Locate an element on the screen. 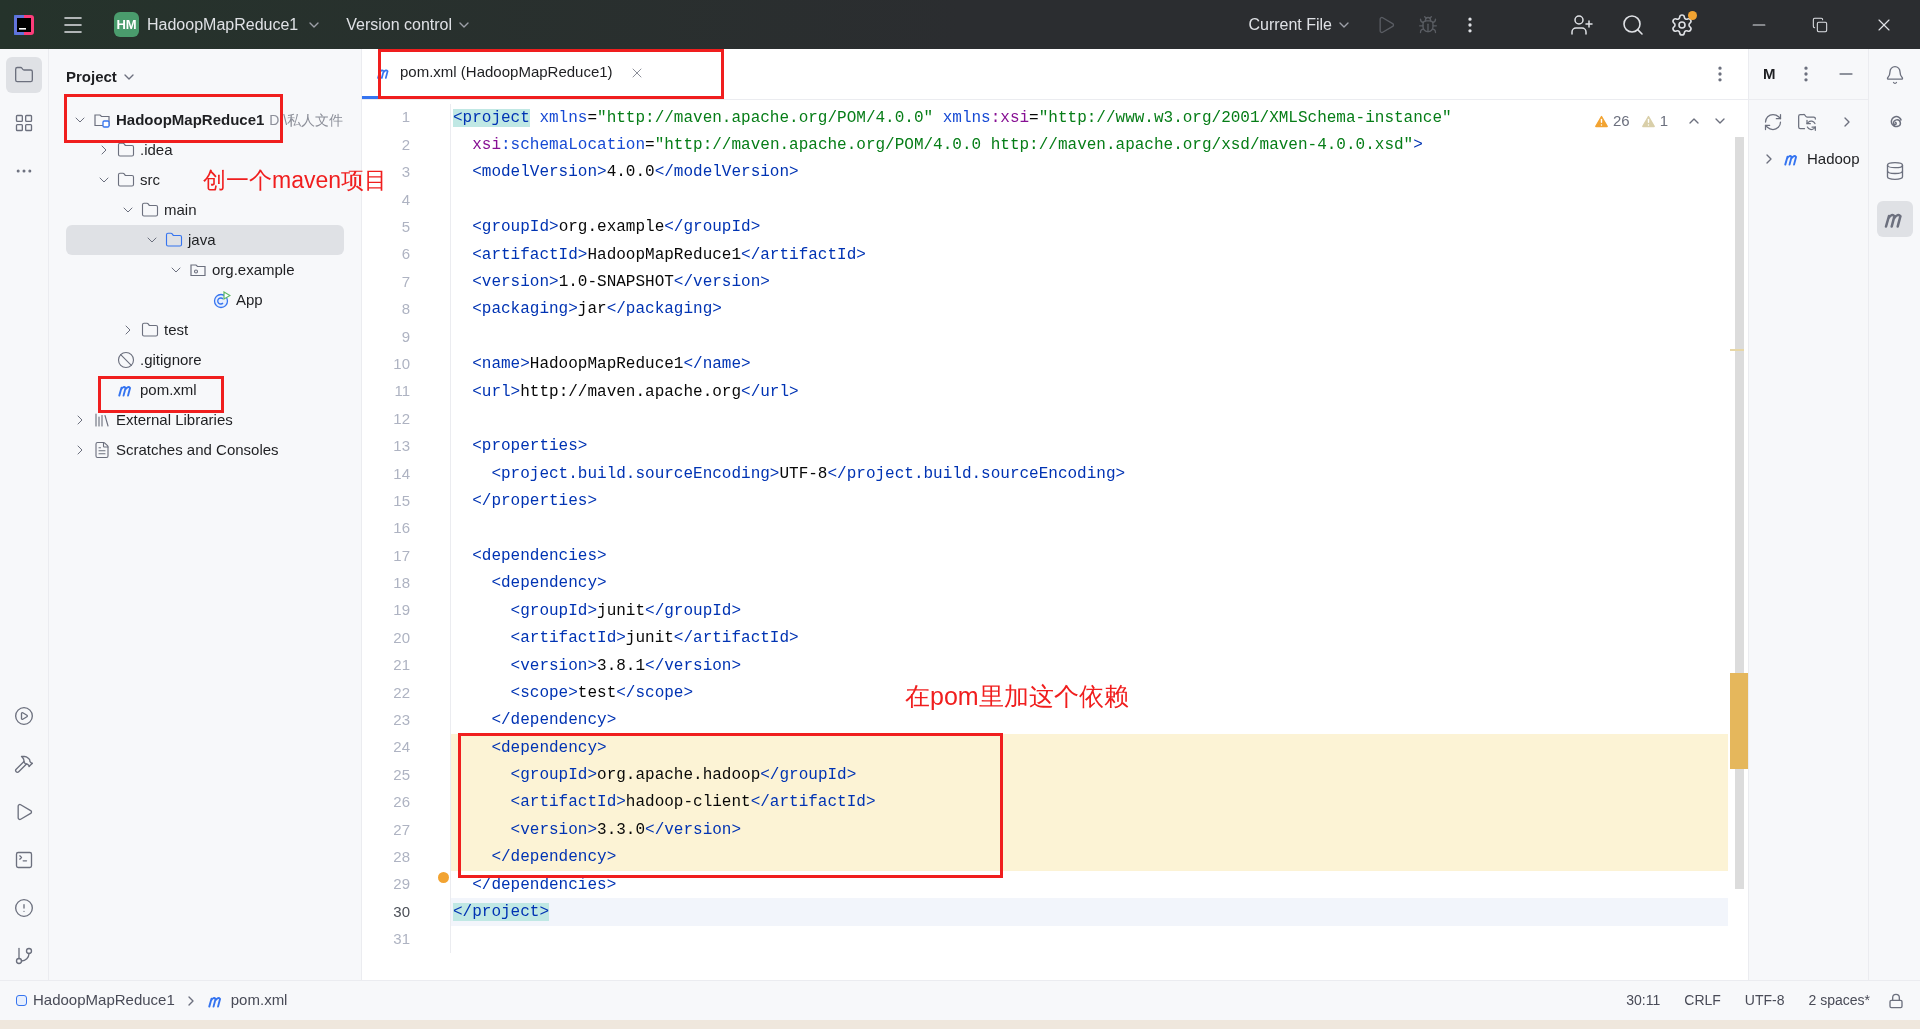 This screenshot has width=1920, height=1029. line-number: 14 is located at coordinates (401, 473).